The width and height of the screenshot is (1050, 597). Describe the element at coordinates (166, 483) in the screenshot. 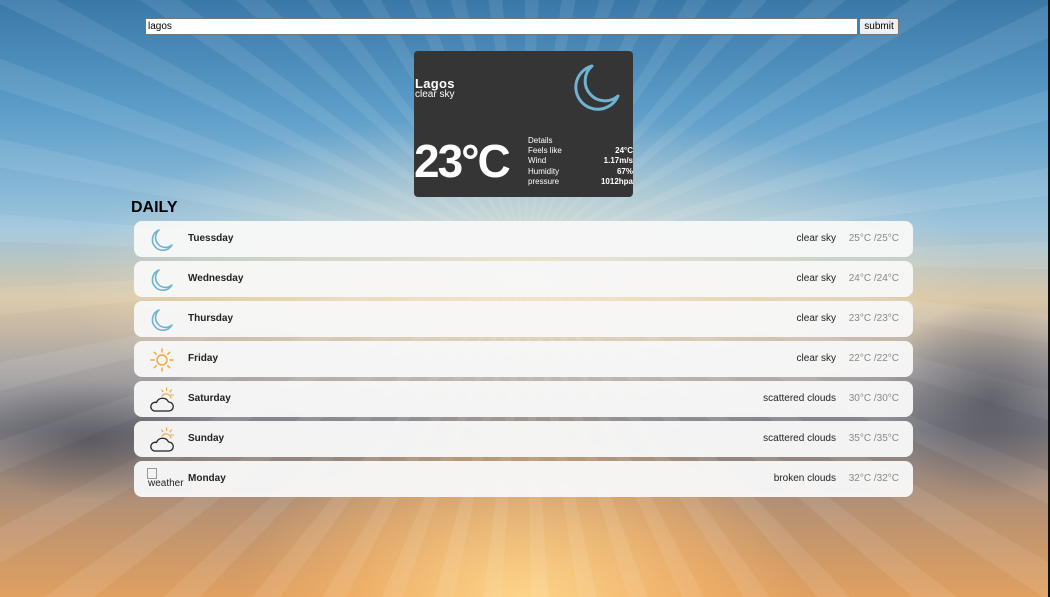

I see `image-alt-text: weather` at that location.